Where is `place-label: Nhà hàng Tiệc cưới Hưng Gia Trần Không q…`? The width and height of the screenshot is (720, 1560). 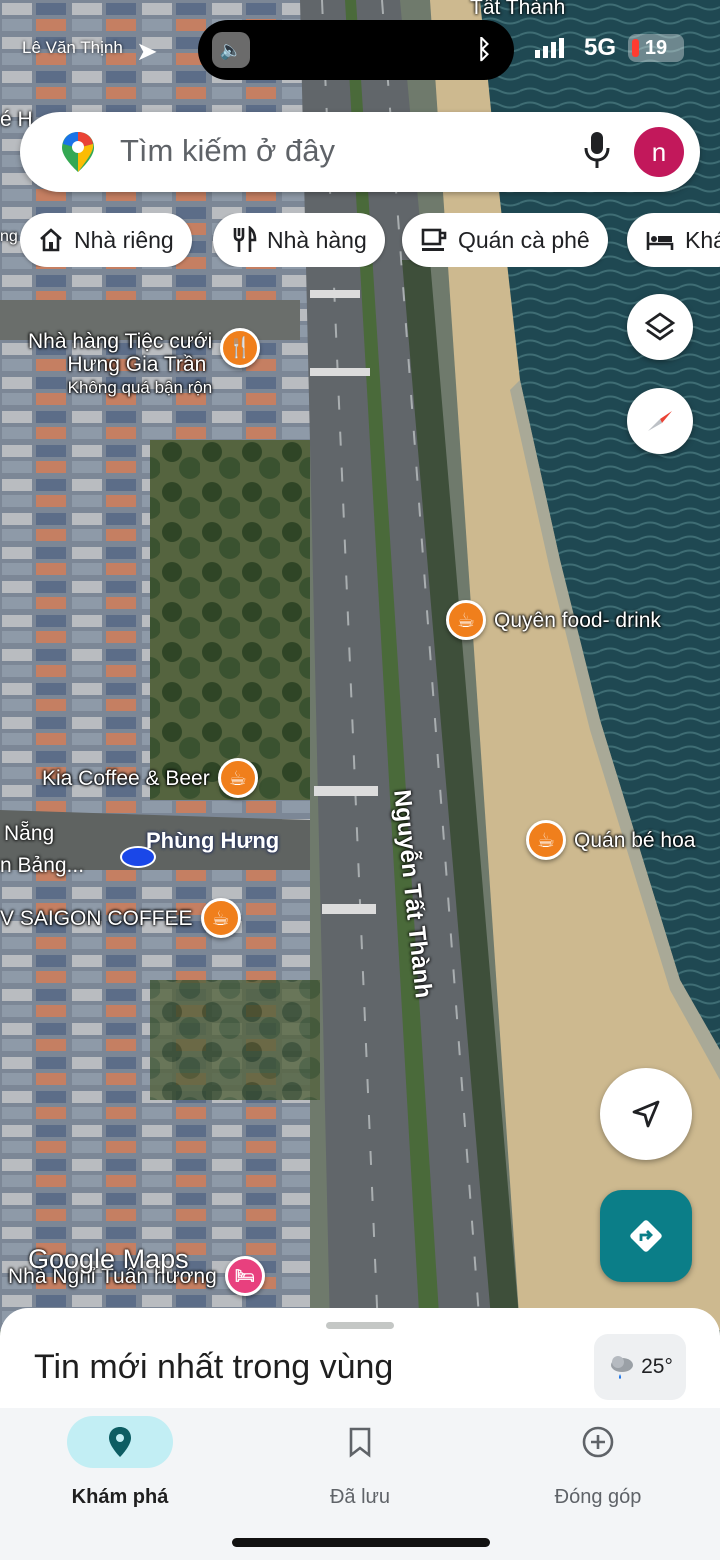
place-label: Nhà hàng Tiệc cưới Hưng Gia Trần Không q… is located at coordinates (120, 363).